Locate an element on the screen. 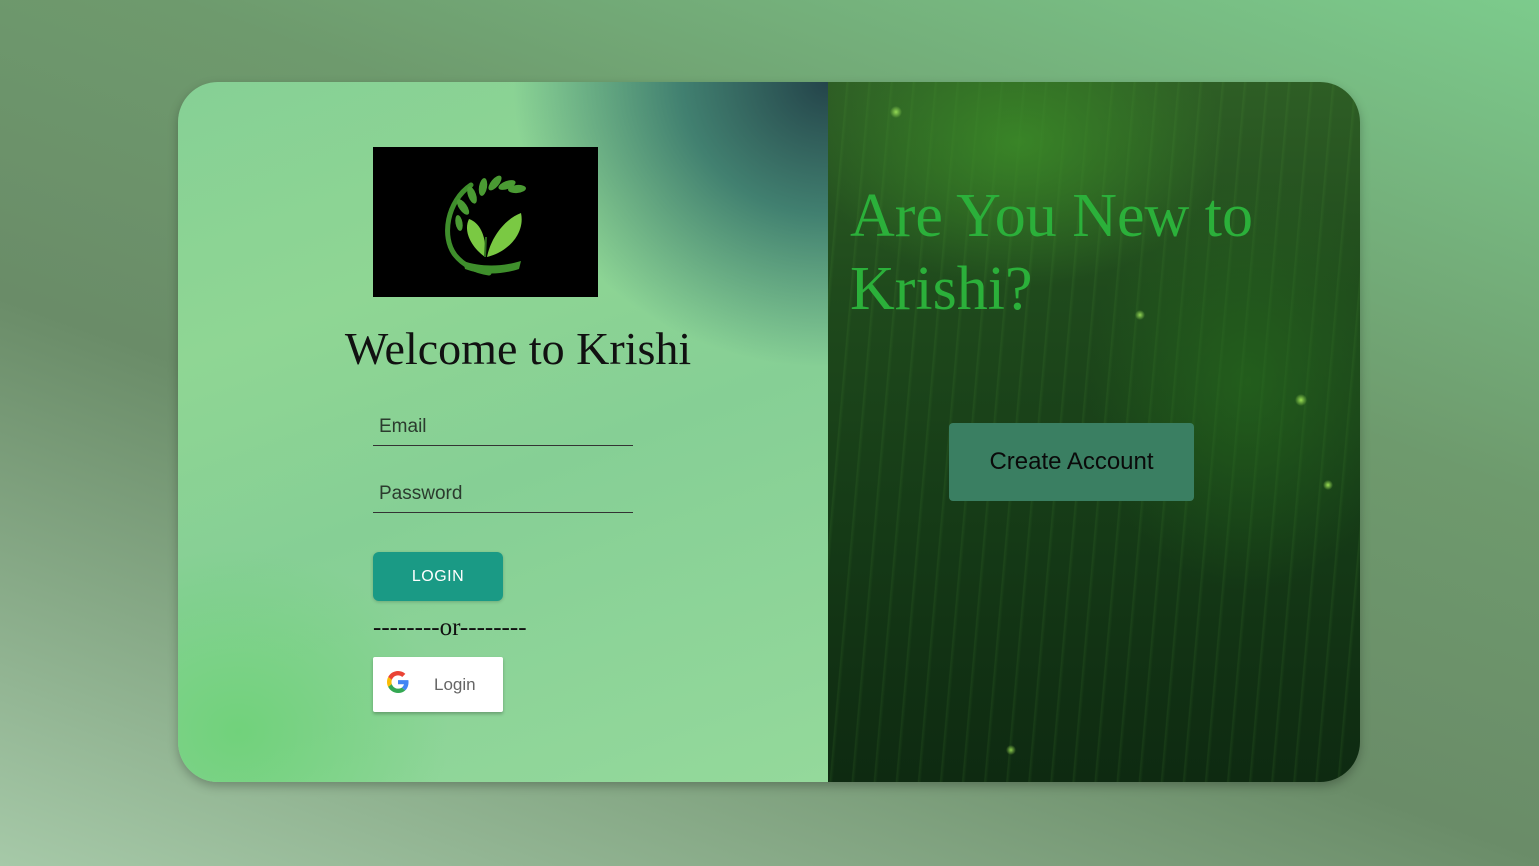 This screenshot has width=1539, height=866. create-account-button: Create Account is located at coordinates (1071, 462).